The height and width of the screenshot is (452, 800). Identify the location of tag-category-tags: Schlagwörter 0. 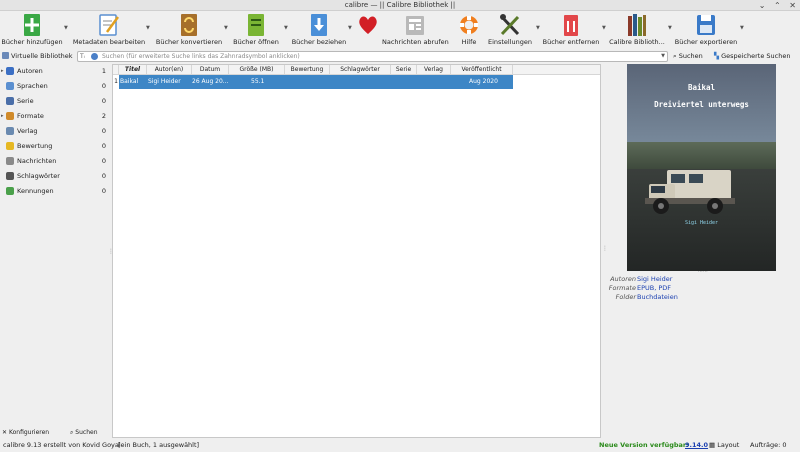
(55, 176).